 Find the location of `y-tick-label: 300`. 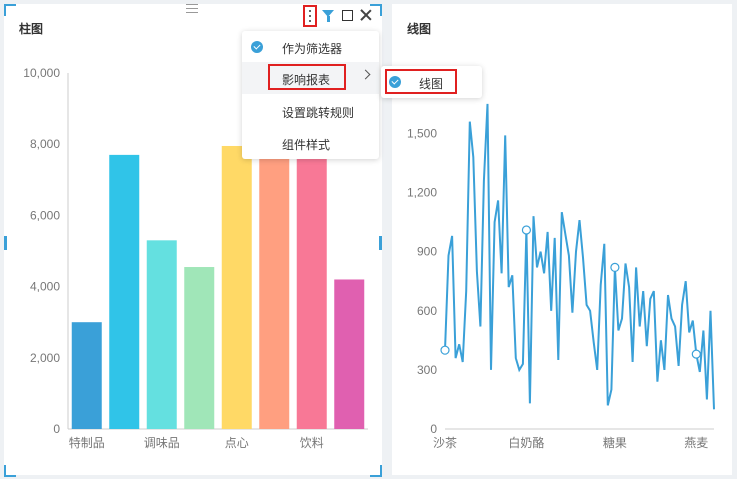

y-tick-label: 300 is located at coordinates (427, 370).